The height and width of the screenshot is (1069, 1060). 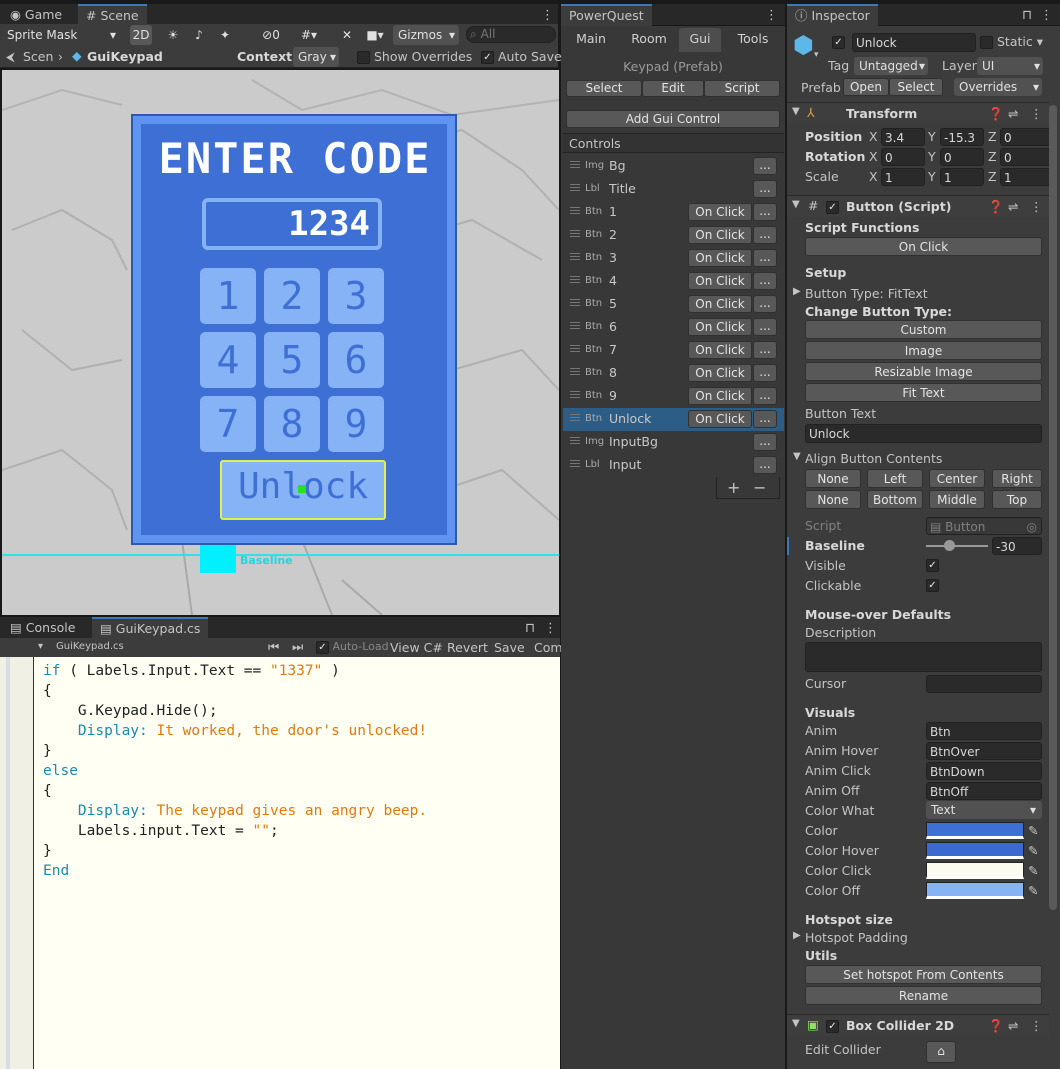 I want to click on tab-gui: Gui, so click(x=700, y=40).